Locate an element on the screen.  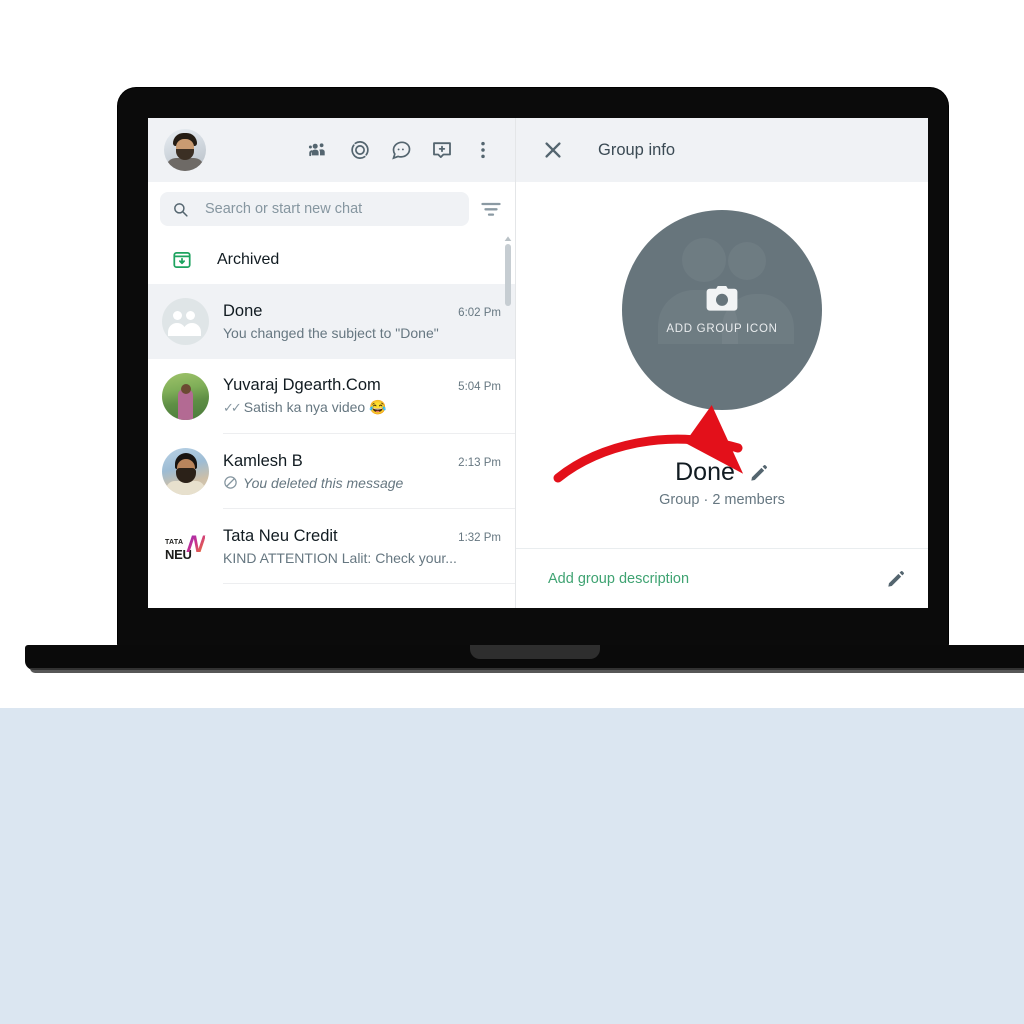
blocked-icon is located at coordinates (230, 482).